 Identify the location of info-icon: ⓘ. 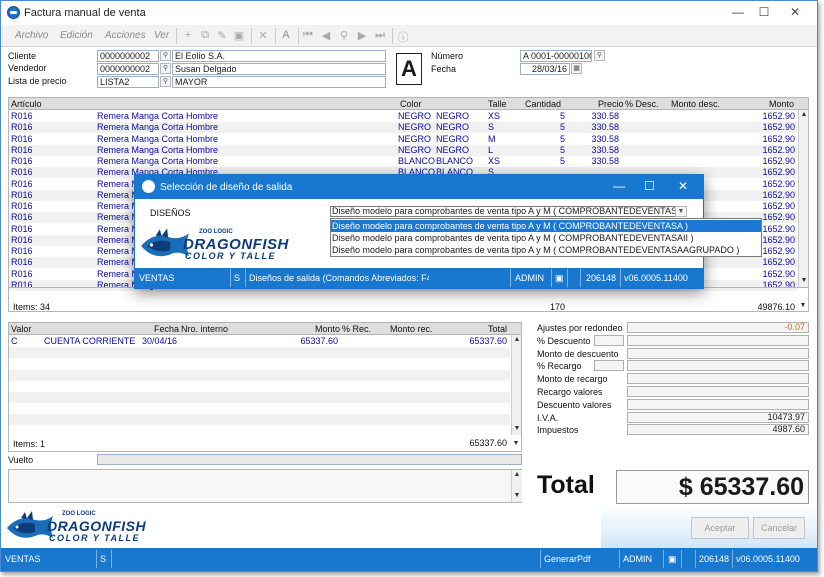
(403, 37).